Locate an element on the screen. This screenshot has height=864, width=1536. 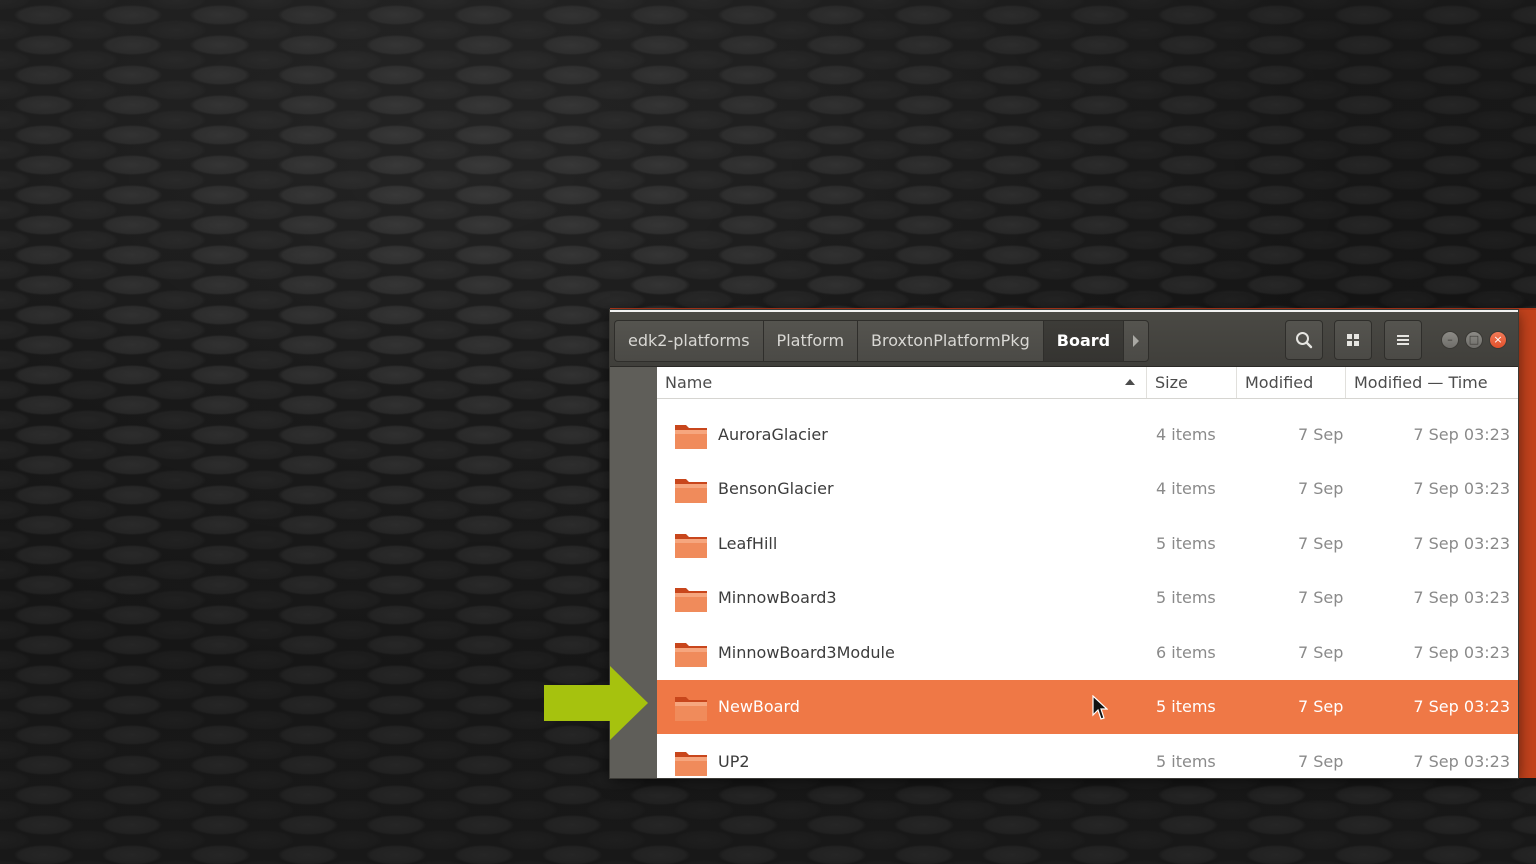
breadcrumb-broxtonplatformpkg: BroxtonPlatformPkg is located at coordinates (950, 341).